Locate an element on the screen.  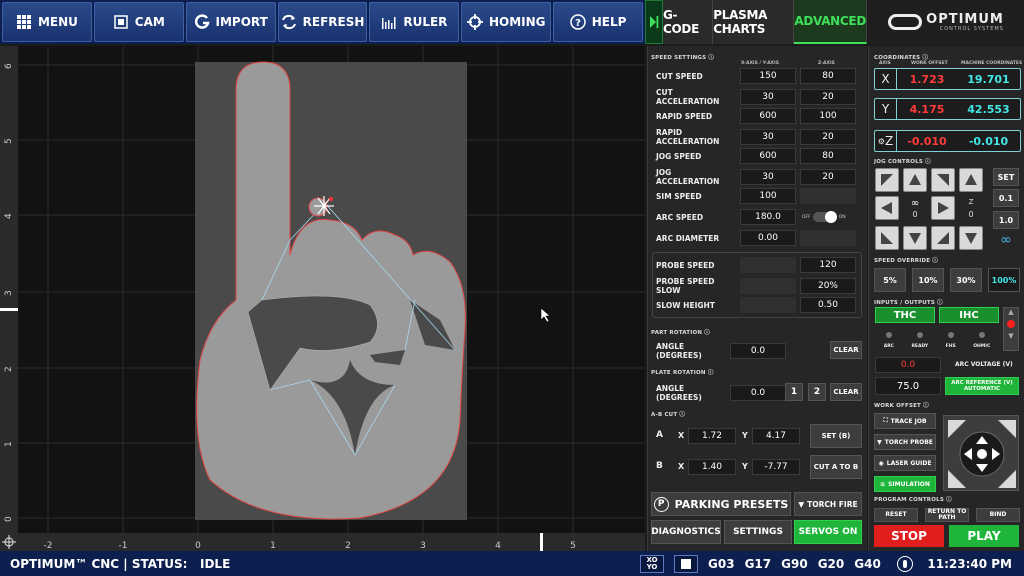
laser-icon: ◉ is located at coordinates (881, 463).